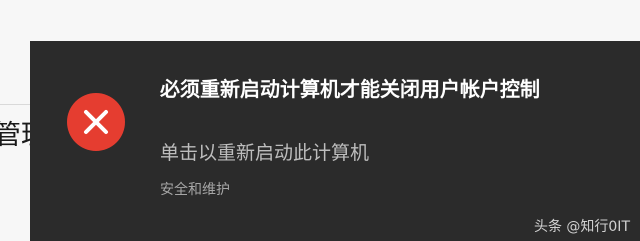 The image size is (640, 241). What do you see at coordinates (581, 227) in the screenshot?
I see `watermark: 头条 @知行0IT` at bounding box center [581, 227].